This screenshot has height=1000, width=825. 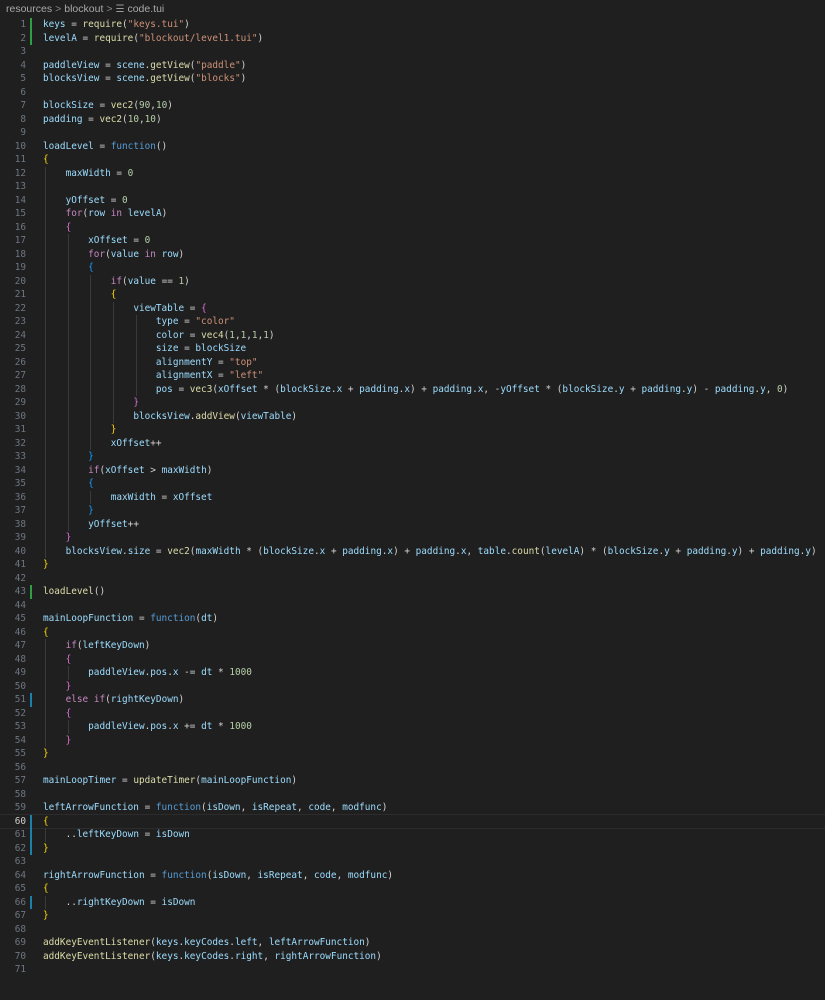 I want to click on code-line: 62}, so click(x=412, y=848).